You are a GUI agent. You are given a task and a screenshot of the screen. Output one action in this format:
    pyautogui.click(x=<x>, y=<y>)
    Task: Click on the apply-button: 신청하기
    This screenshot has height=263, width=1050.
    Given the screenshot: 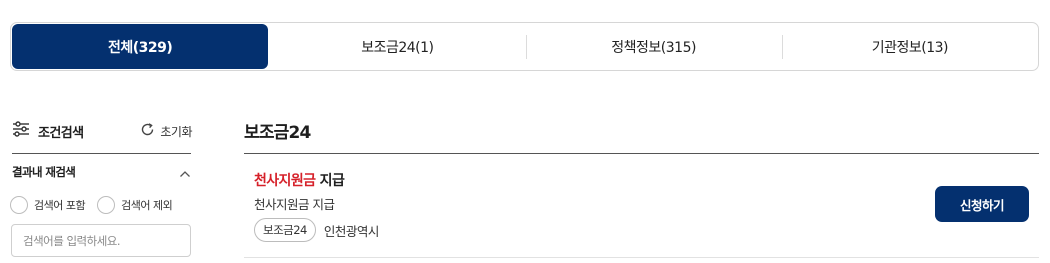 What is the action you would take?
    pyautogui.click(x=982, y=204)
    